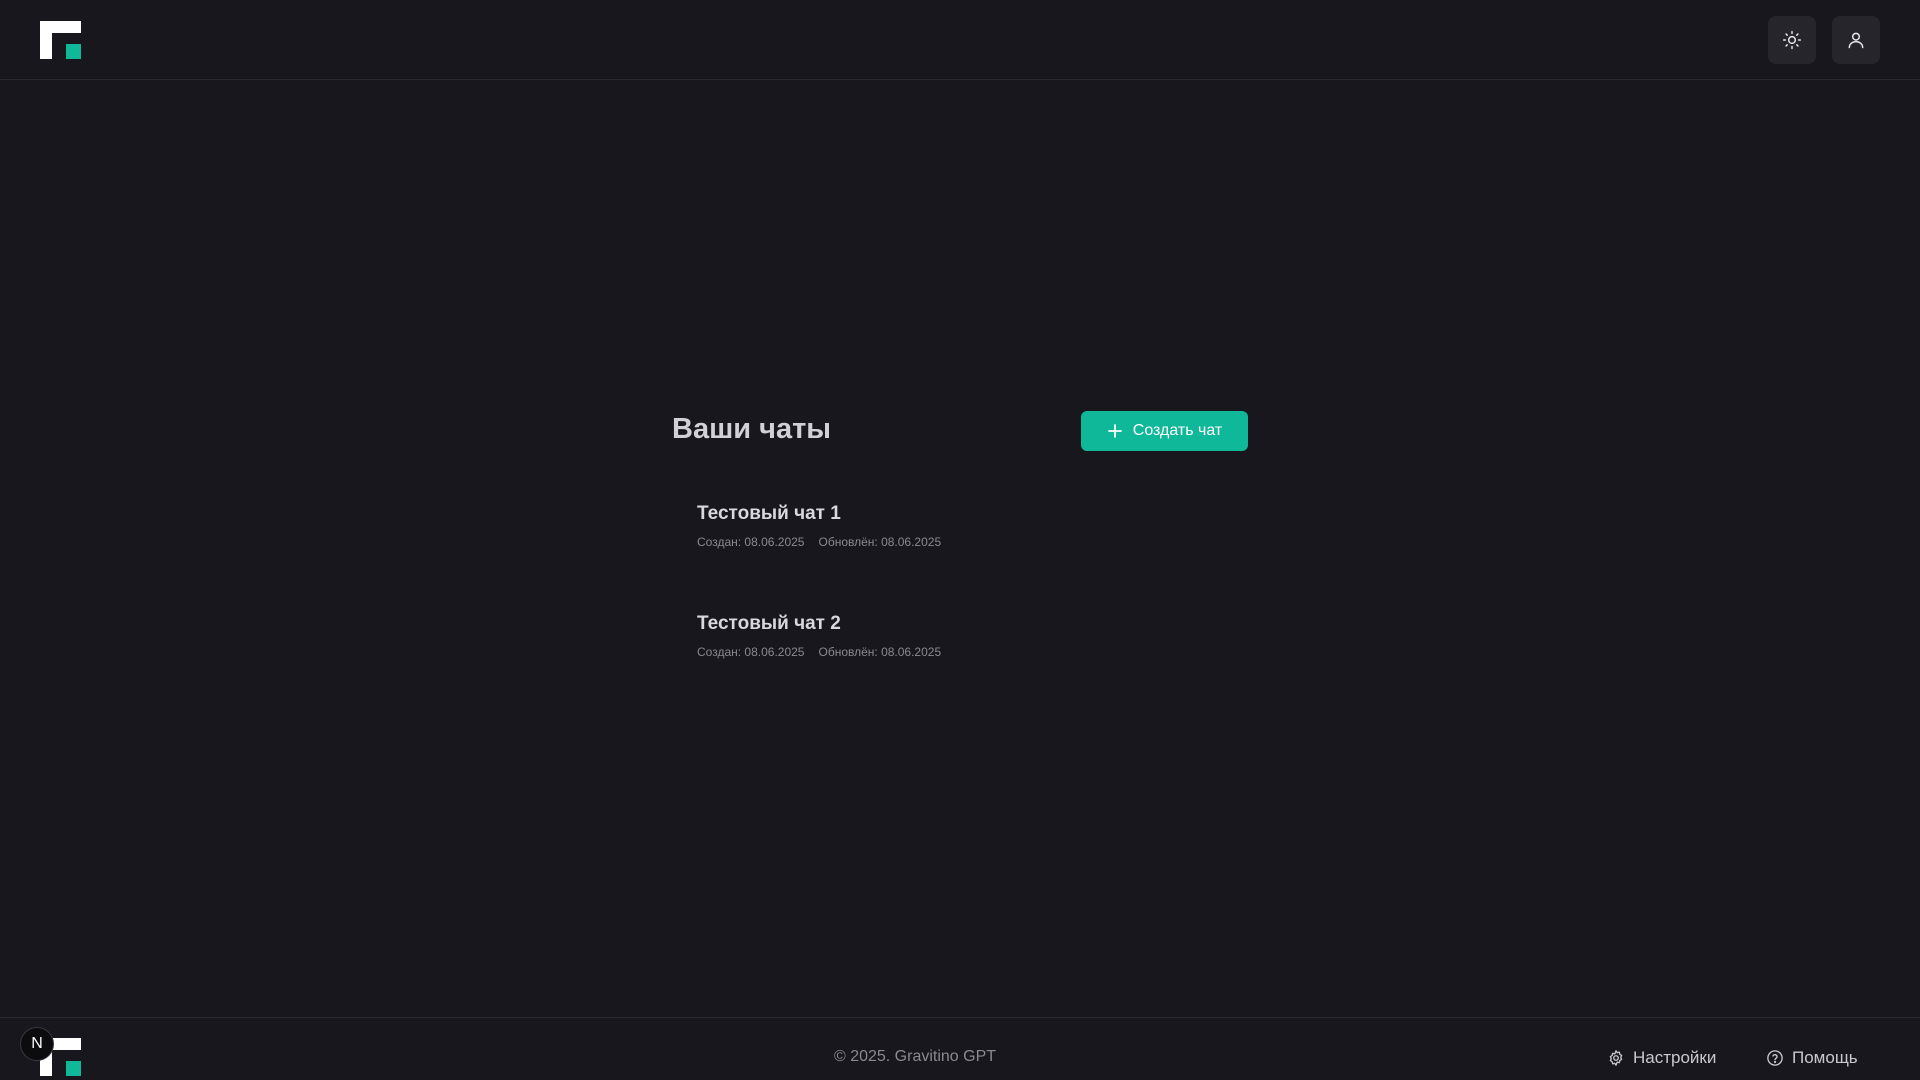  I want to click on title-row: Ваши чаты Создать чат, so click(960, 431).